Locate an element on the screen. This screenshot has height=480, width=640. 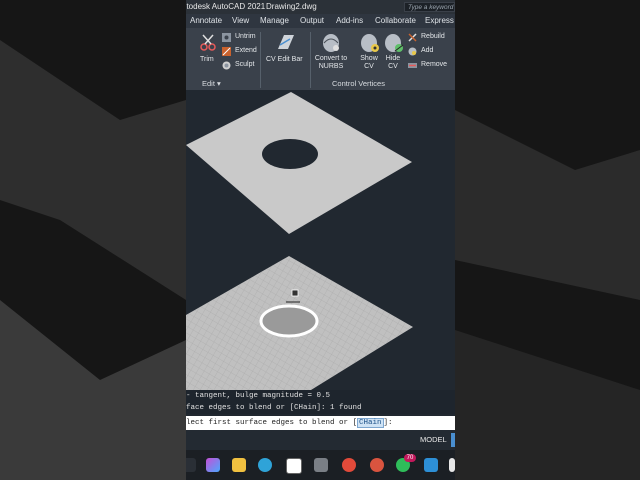
tab-view: View is located at coordinates (240, 21).